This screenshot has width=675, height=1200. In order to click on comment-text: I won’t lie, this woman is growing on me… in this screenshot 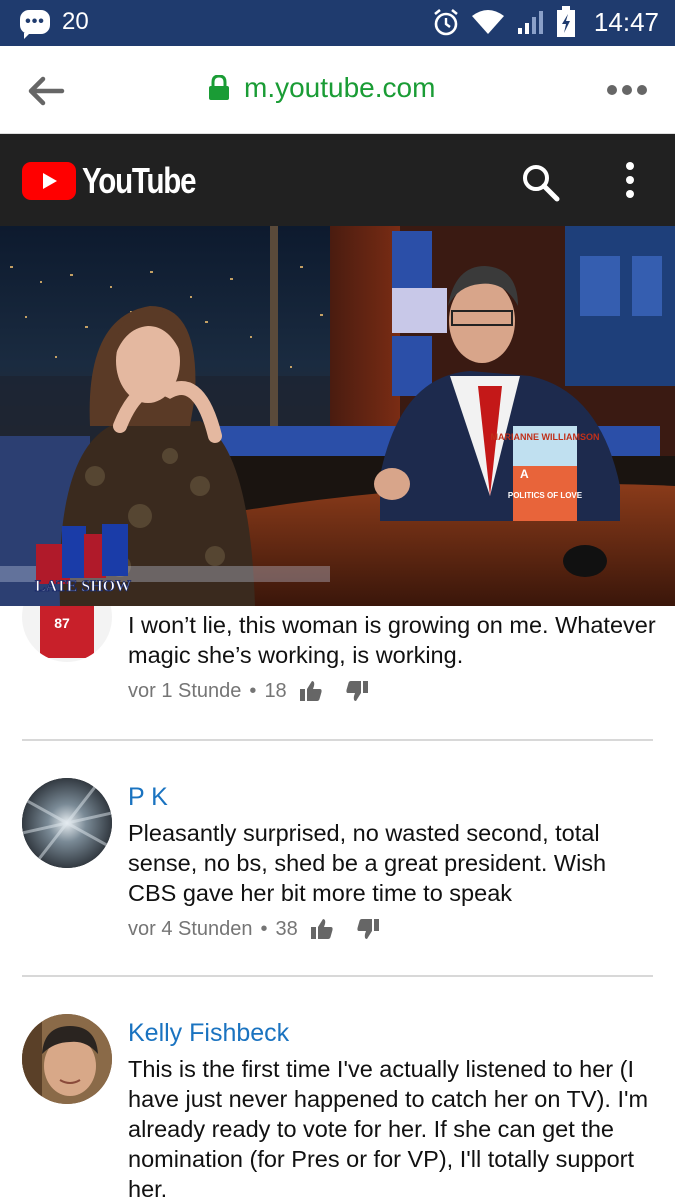, I will do `click(392, 640)`.